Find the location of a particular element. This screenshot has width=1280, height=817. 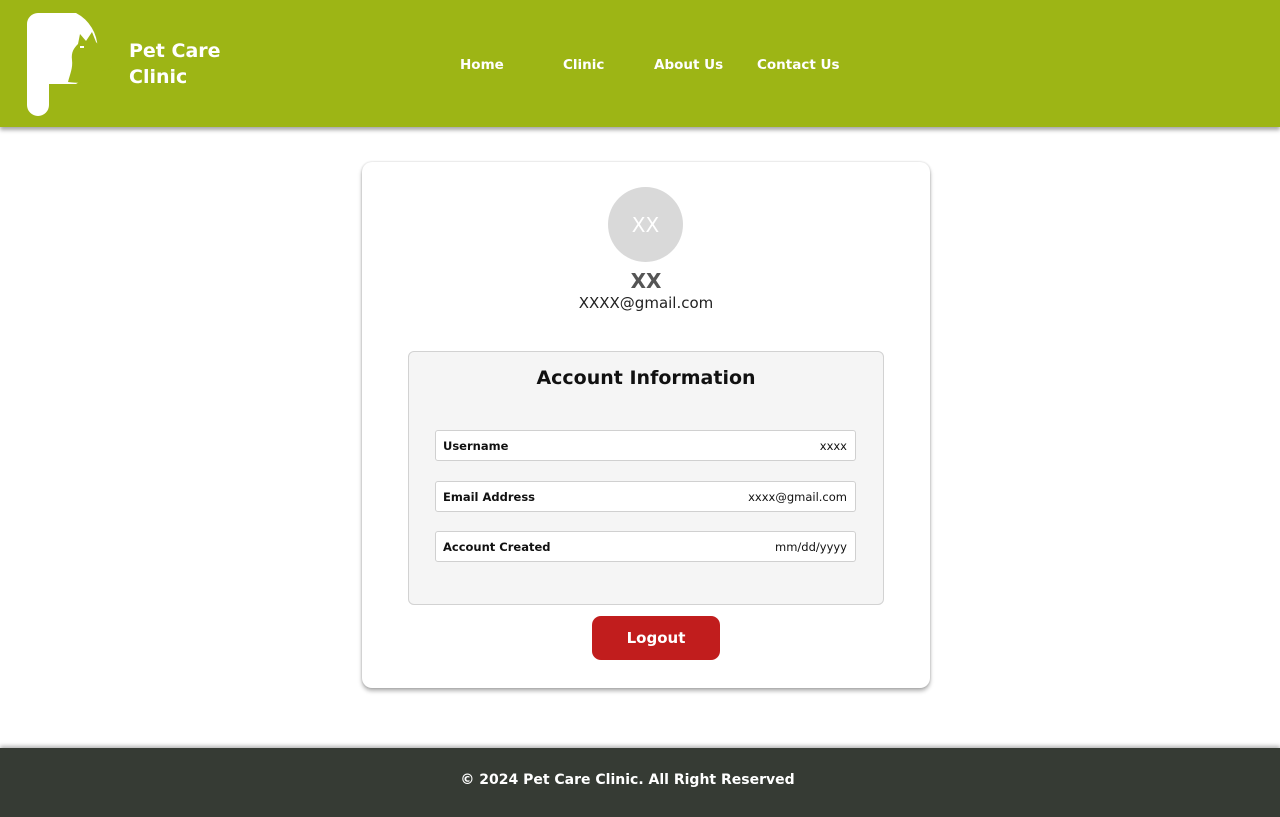

avatar: XX is located at coordinates (645, 224).